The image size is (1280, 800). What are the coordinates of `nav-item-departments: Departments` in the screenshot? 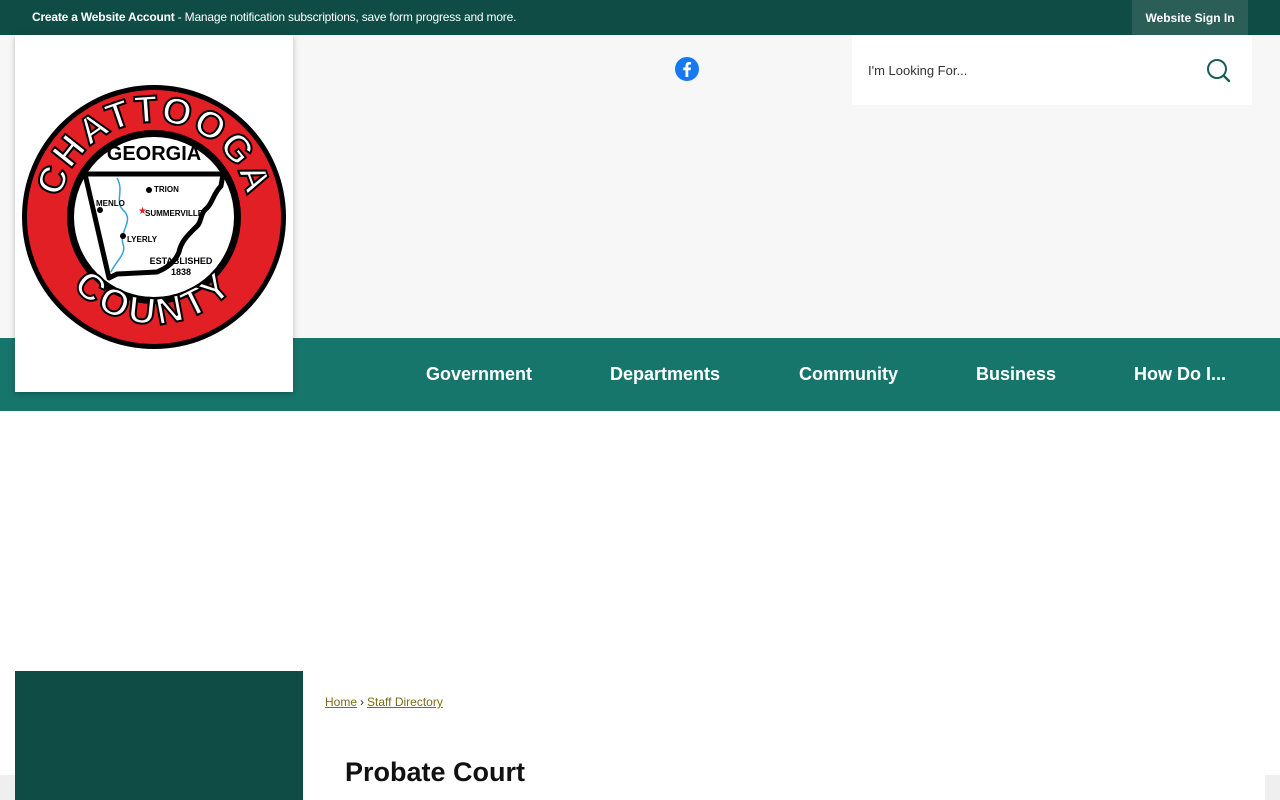 It's located at (665, 374).